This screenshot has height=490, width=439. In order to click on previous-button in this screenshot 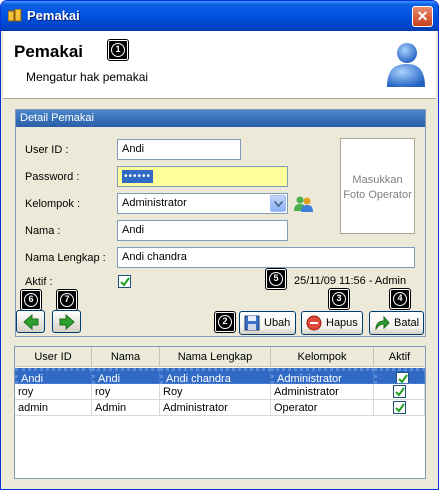, I will do `click(30, 321)`.